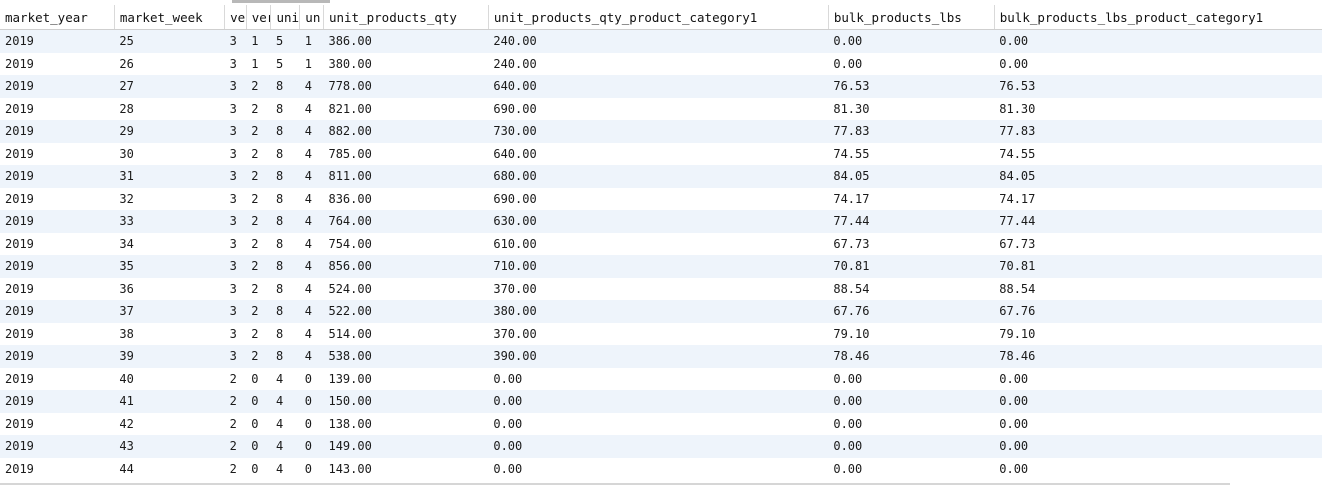 This screenshot has width=1322, height=485. What do you see at coordinates (406, 288) in the screenshot?
I see `cell-unit-products-qty: 524.00` at bounding box center [406, 288].